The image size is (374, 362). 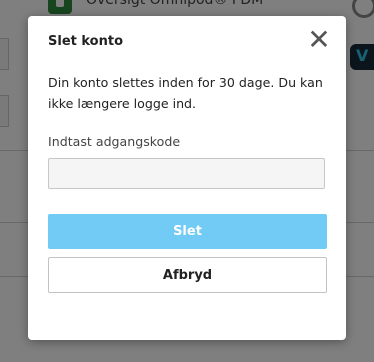 I want to click on password-label: Indtast adgangskode, so click(x=114, y=141).